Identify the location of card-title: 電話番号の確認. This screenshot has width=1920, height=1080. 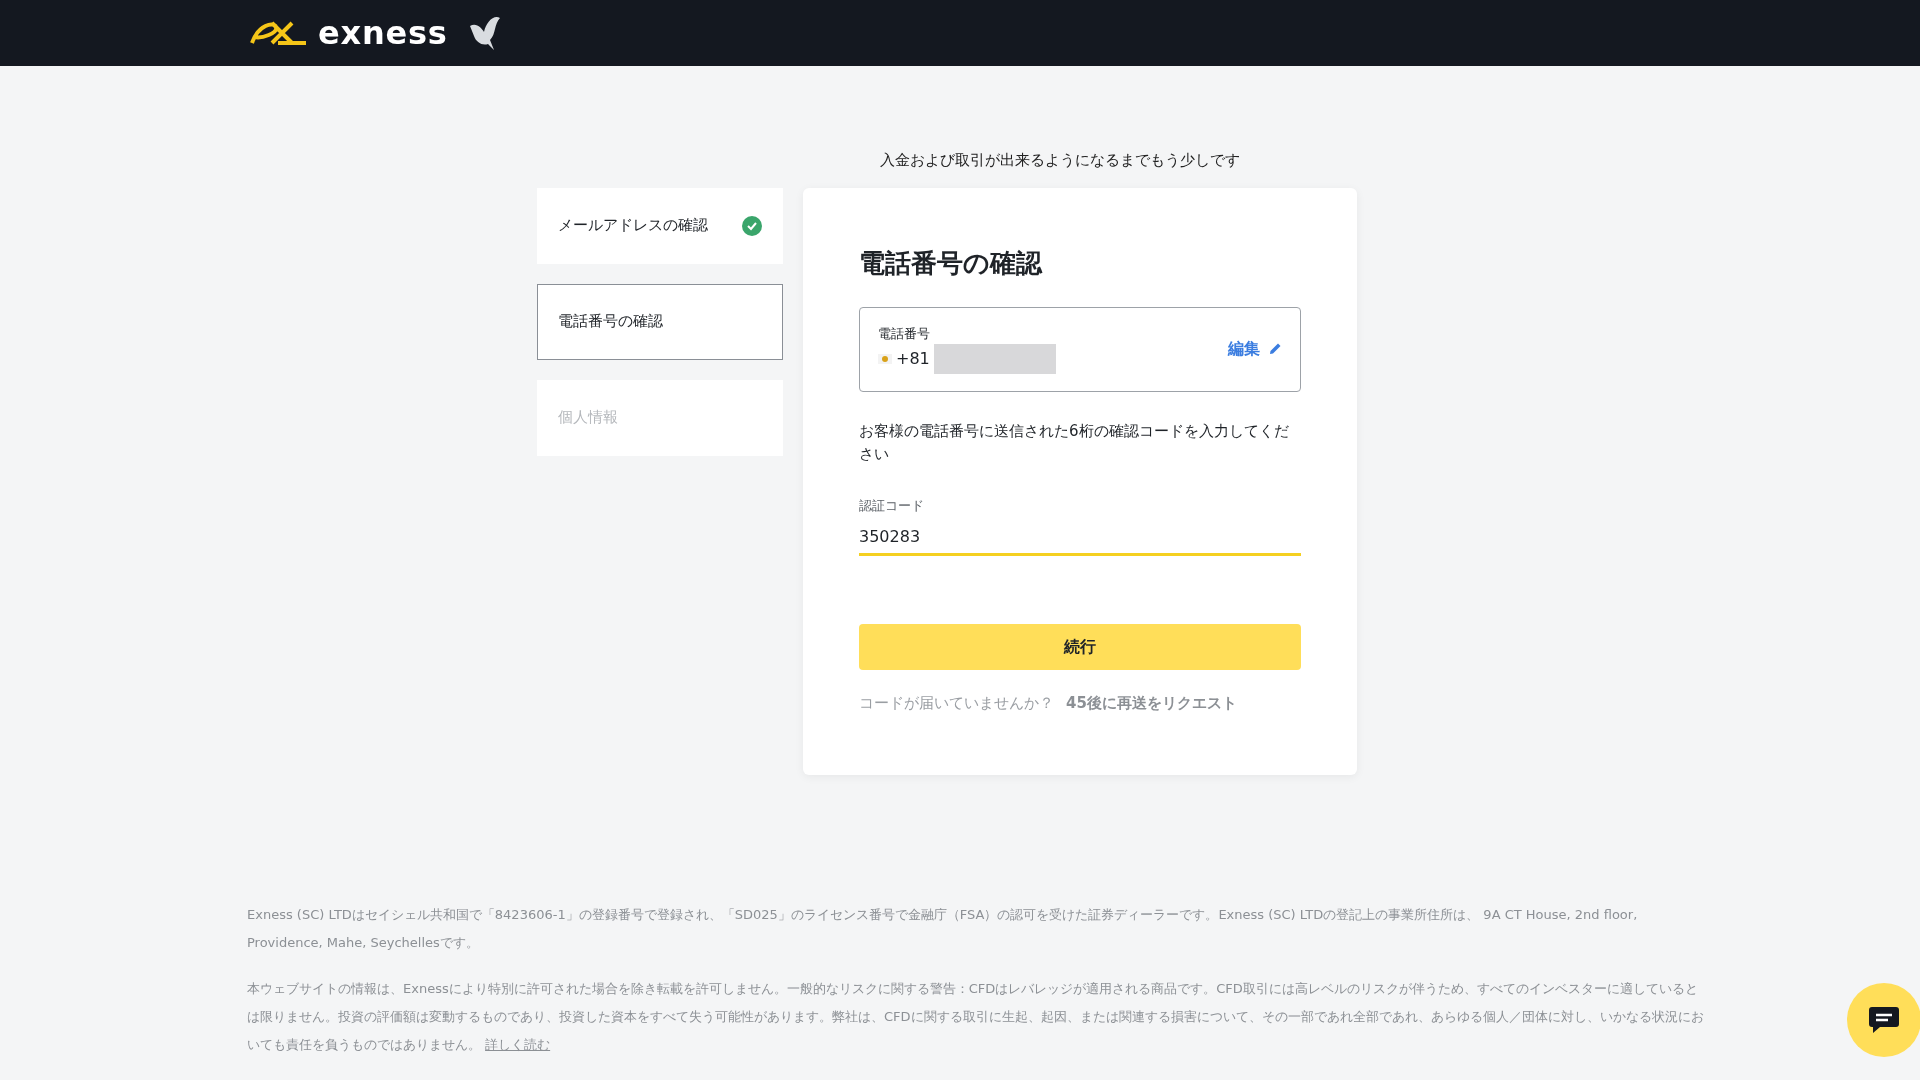
(951, 263).